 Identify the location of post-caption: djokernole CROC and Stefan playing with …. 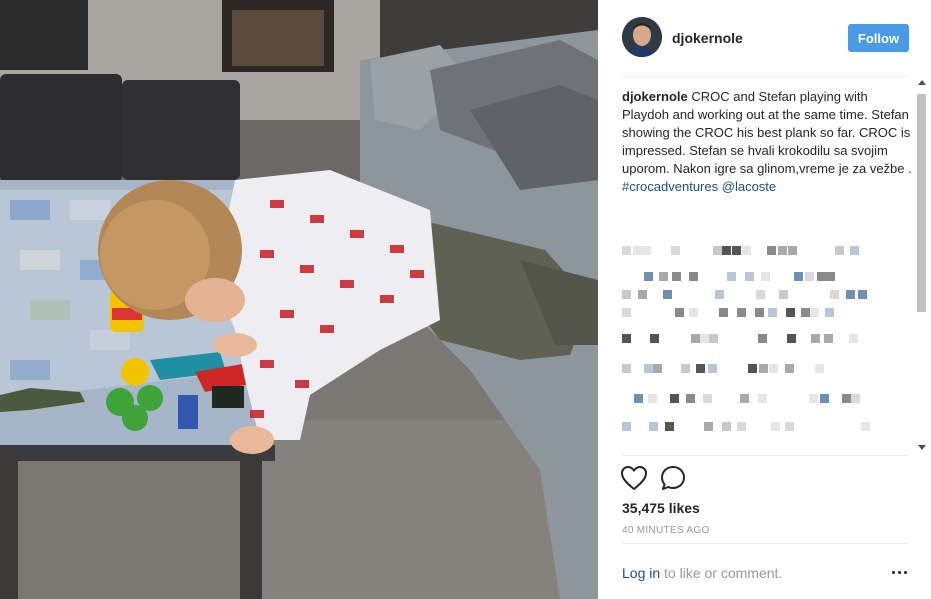
(768, 142).